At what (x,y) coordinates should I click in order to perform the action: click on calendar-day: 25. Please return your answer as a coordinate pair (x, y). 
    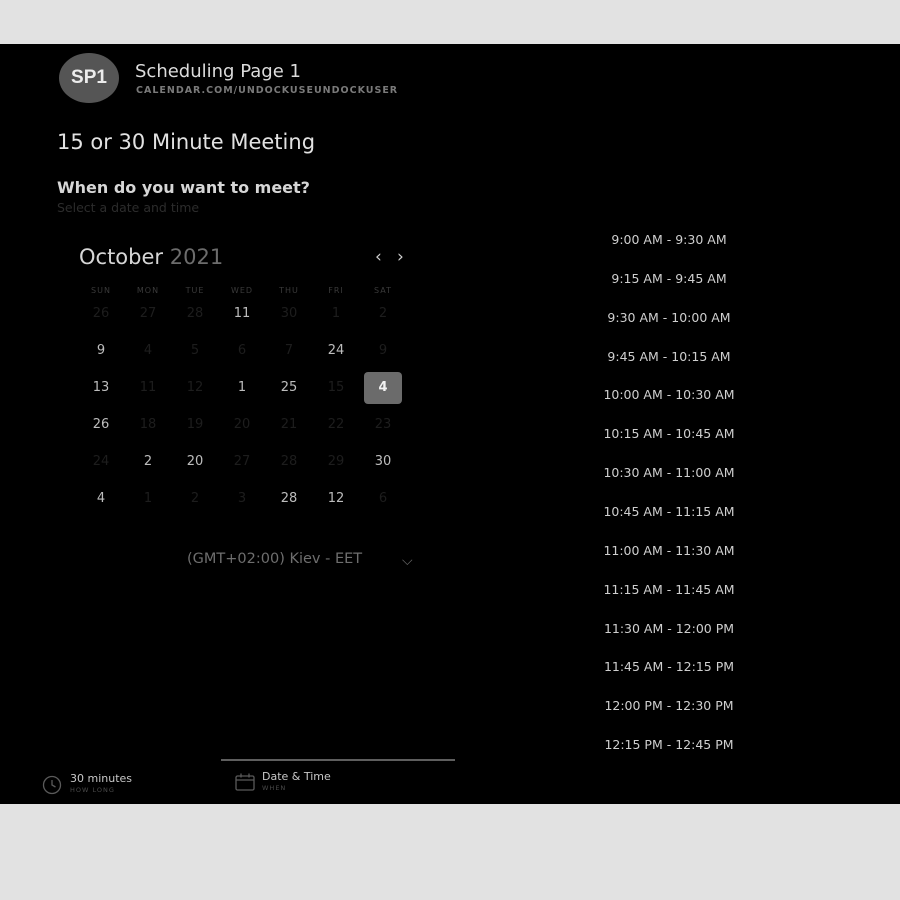
    Looking at the image, I should click on (289, 388).